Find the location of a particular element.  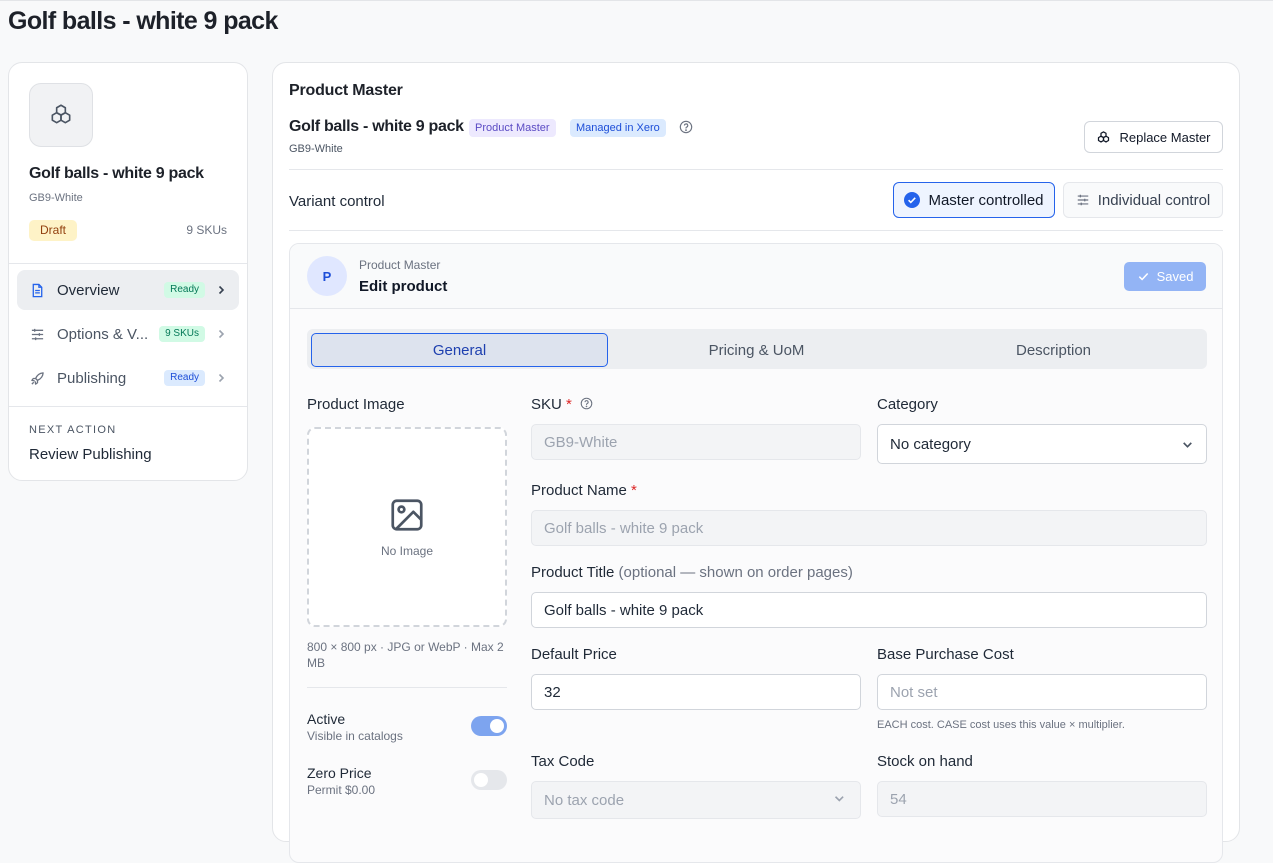

product-title-label-text: Product Title is located at coordinates (573, 572).